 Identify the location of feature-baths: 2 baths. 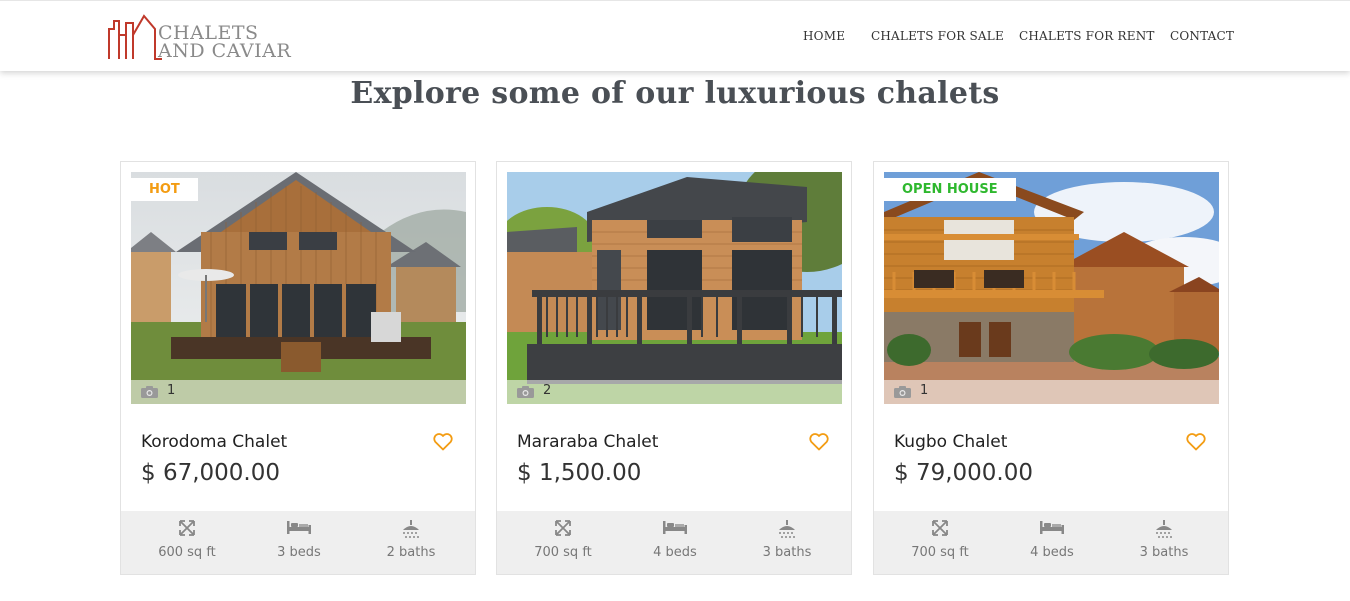
(411, 542).